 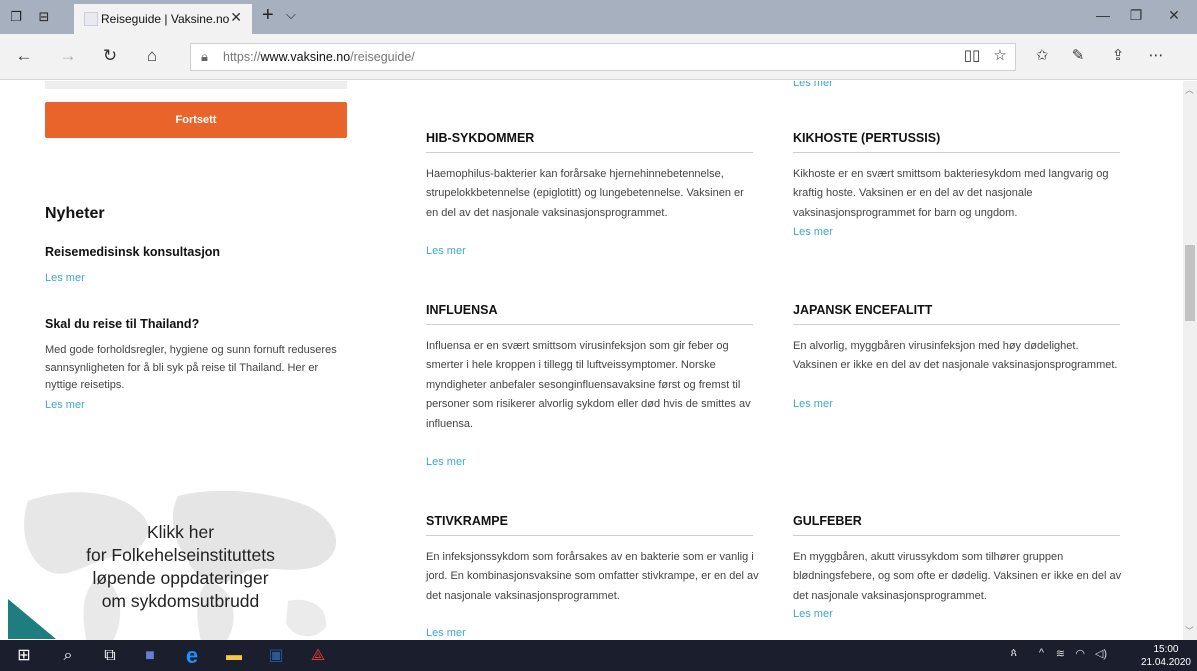 What do you see at coordinates (24, 56) in the screenshot?
I see `back-icon: ←` at bounding box center [24, 56].